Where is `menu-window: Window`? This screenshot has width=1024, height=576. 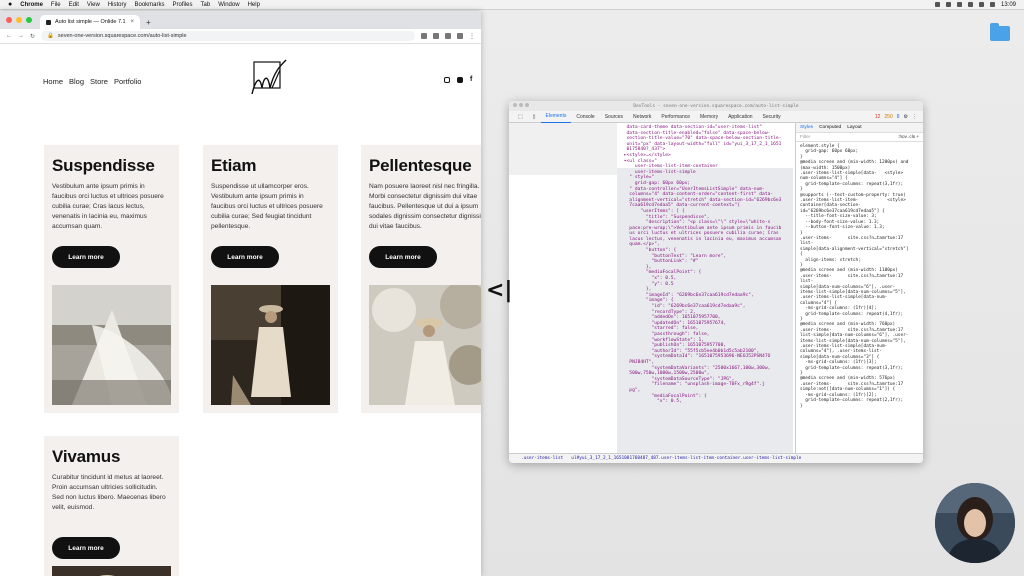 menu-window: Window is located at coordinates (228, 5).